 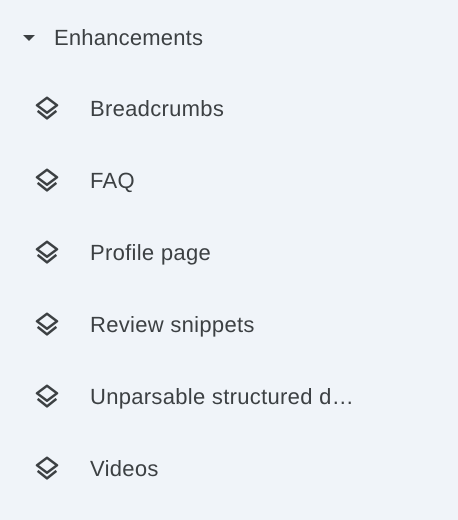 I want to click on nav-item: Profile page, so click(x=151, y=253).